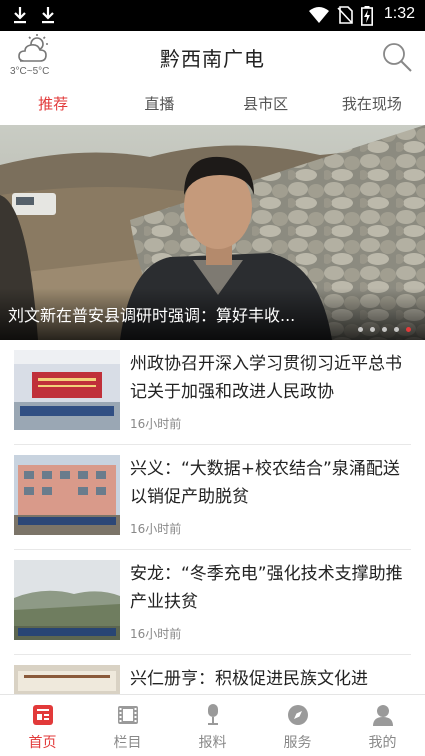 This screenshot has height=756, width=425. What do you see at coordinates (297, 743) in the screenshot?
I see `nav-label: 服务` at bounding box center [297, 743].